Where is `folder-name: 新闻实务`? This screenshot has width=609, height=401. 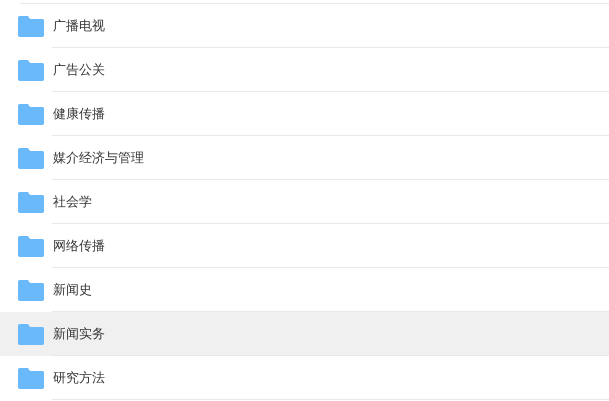
folder-name: 新闻实务 is located at coordinates (79, 334).